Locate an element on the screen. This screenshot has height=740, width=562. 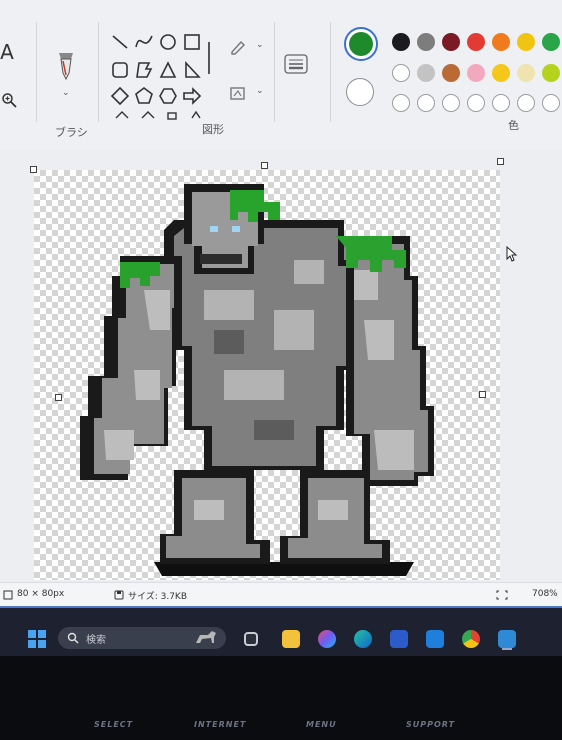
outline-dropdown-chevron-icon: ⌄ is located at coordinates (260, 45).